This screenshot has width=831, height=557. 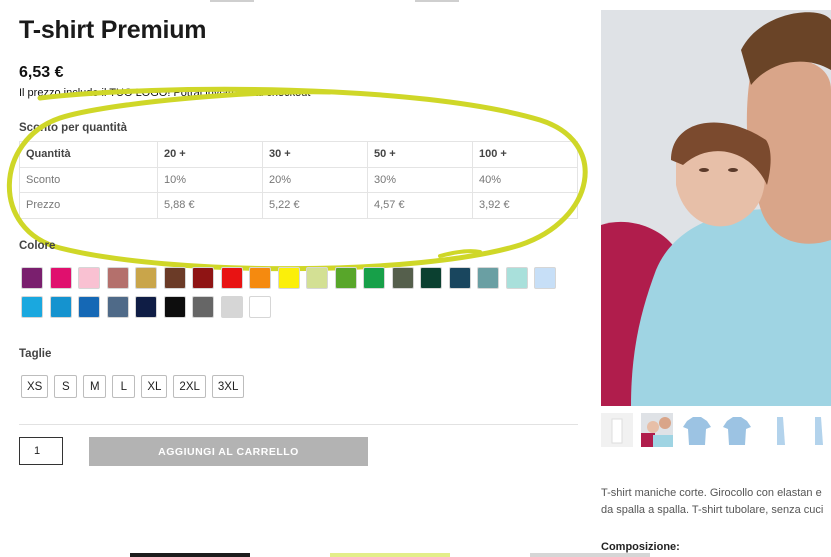 I want to click on table-cell: 30 +, so click(x=315, y=154).